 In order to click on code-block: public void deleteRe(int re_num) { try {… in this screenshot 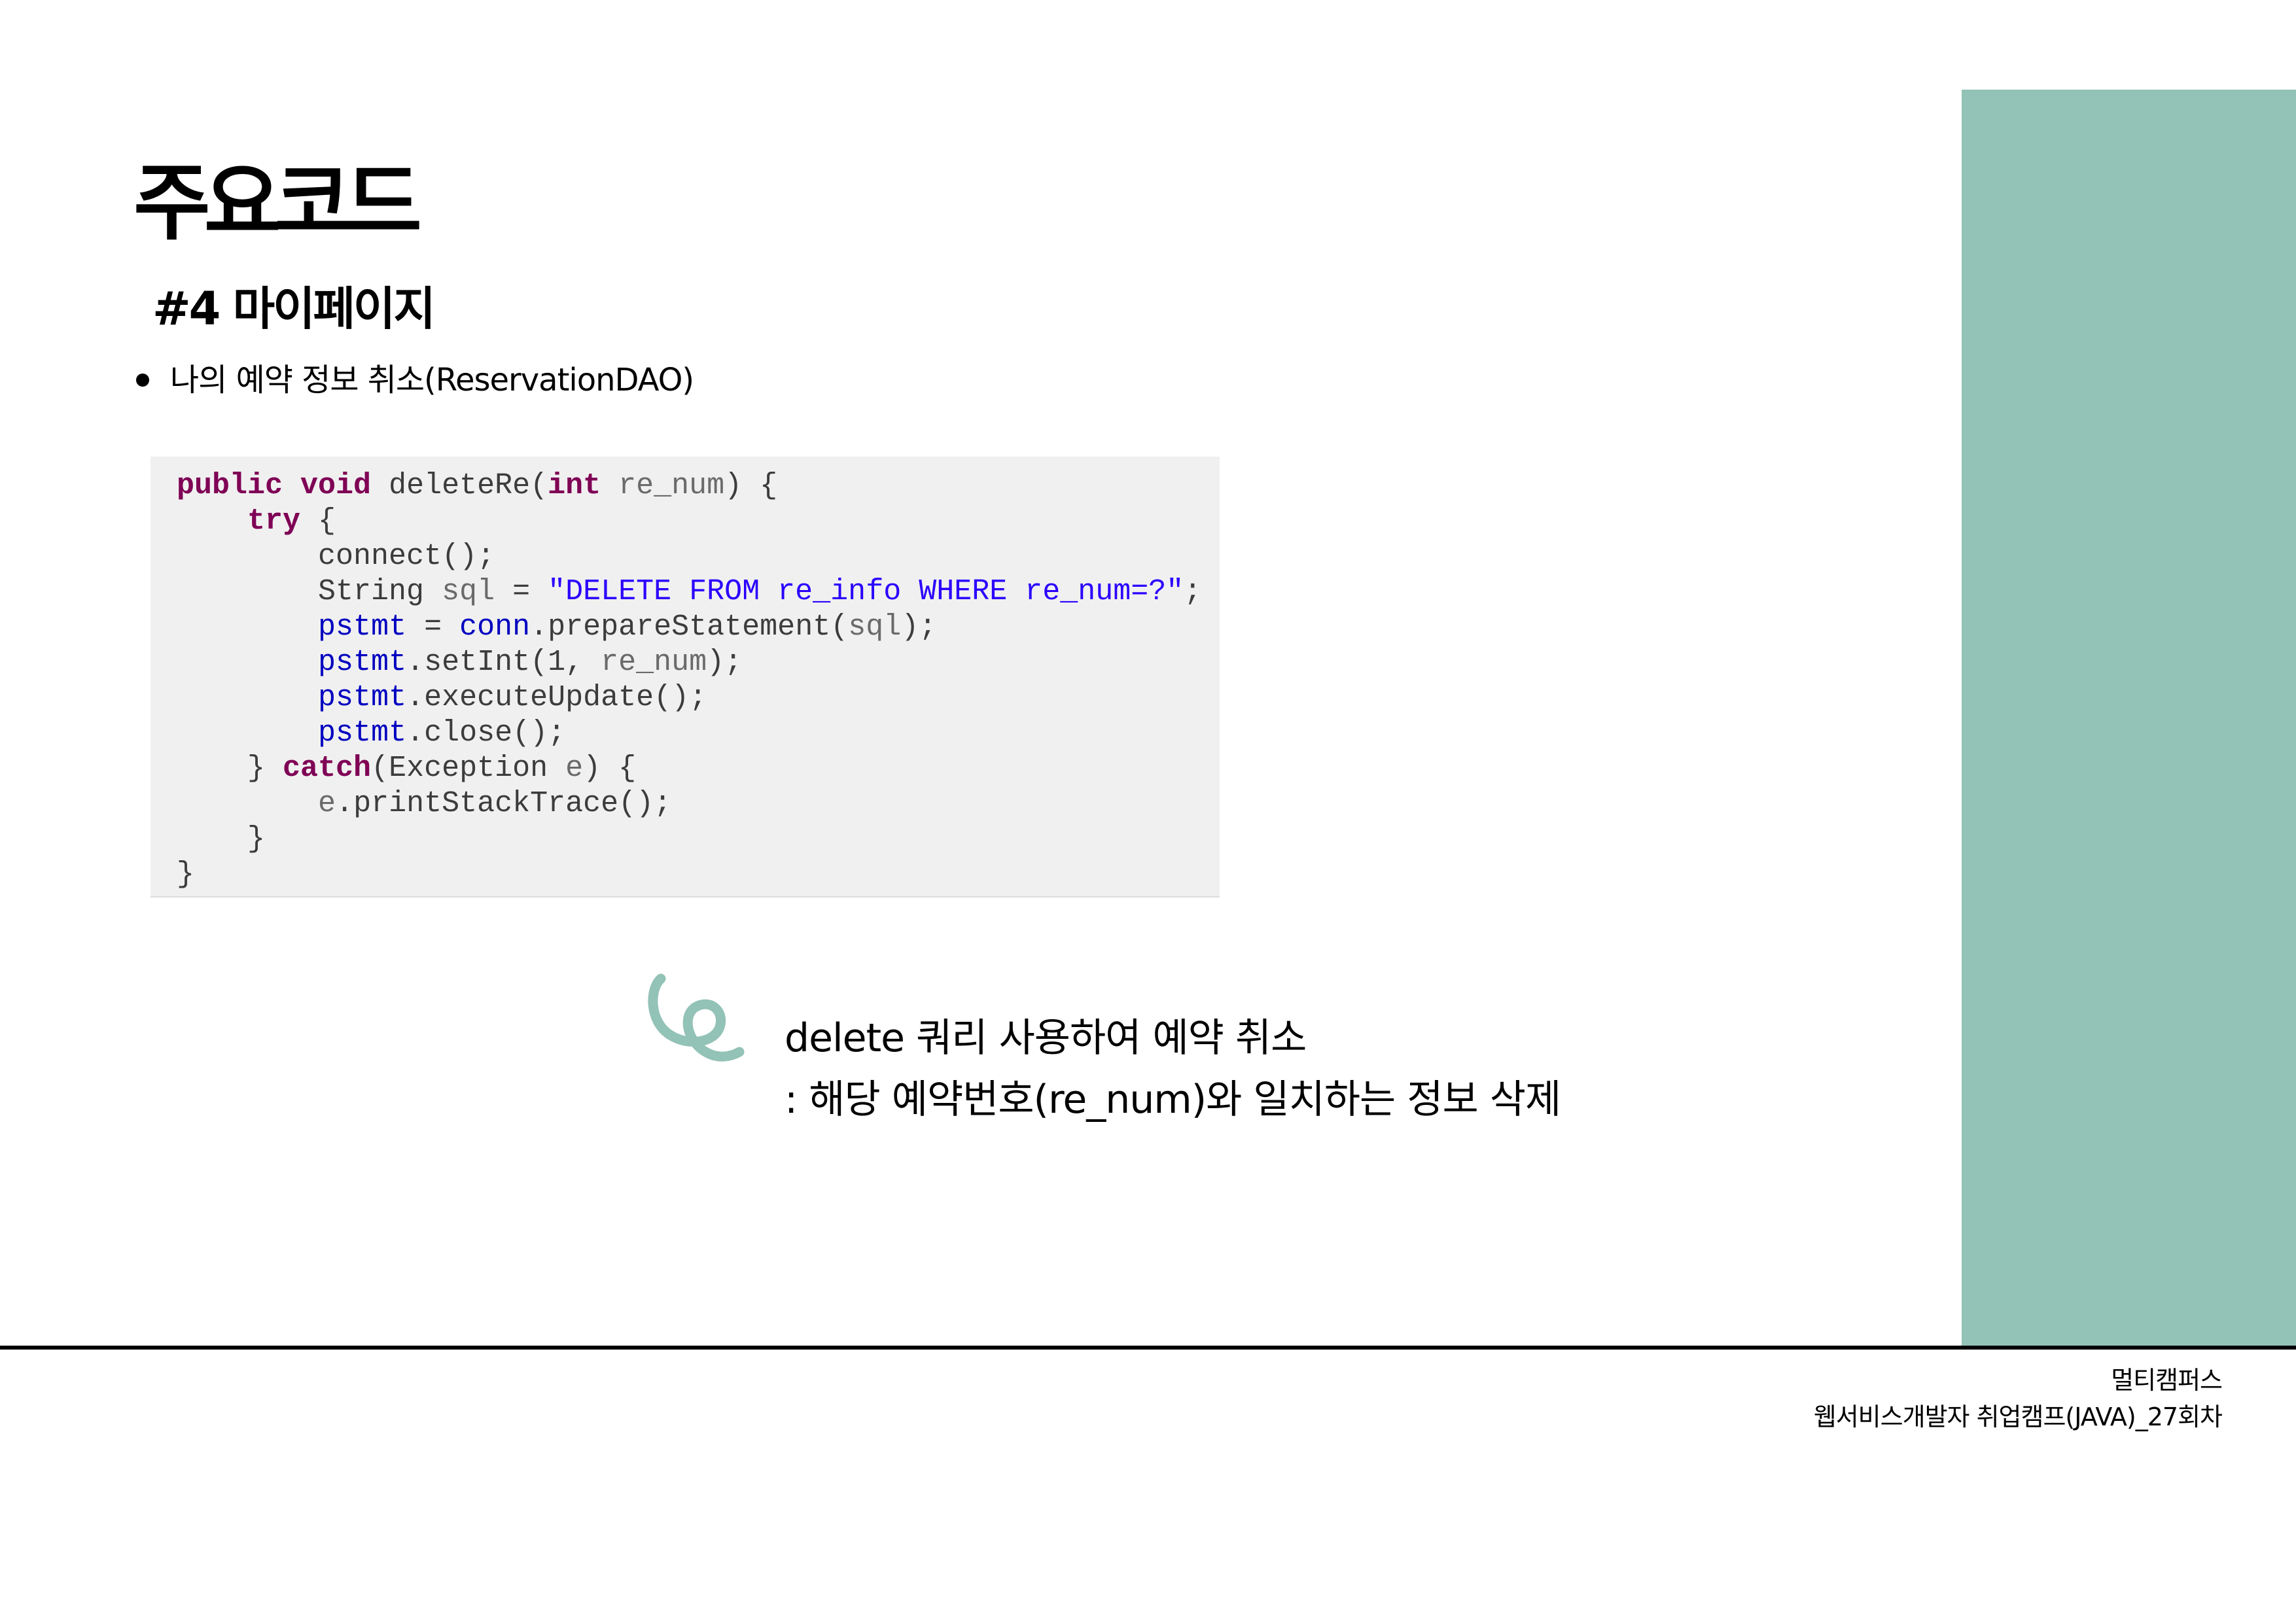, I will do `click(685, 678)`.